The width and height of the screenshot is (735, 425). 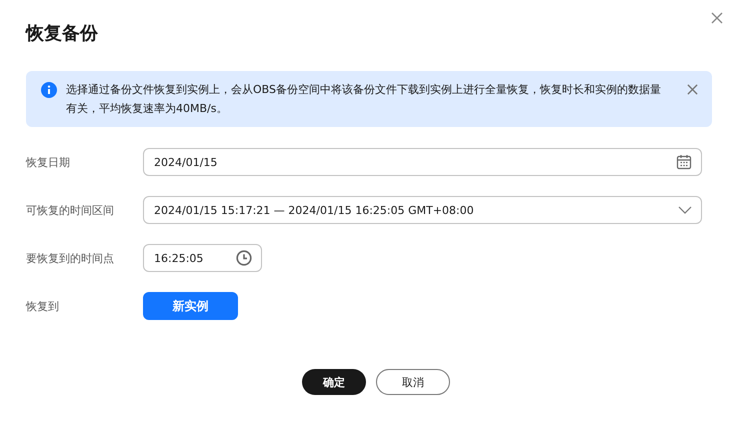 What do you see at coordinates (364, 99) in the screenshot?
I see `alert-message: 选择通过备份文件恢复到实例上，会从OBS备份空间中将该备份文件下载到实例上进行全量恢复，恢复时长和实例的数据量有关，平均恢复速率为40MB/s。` at bounding box center [364, 99].